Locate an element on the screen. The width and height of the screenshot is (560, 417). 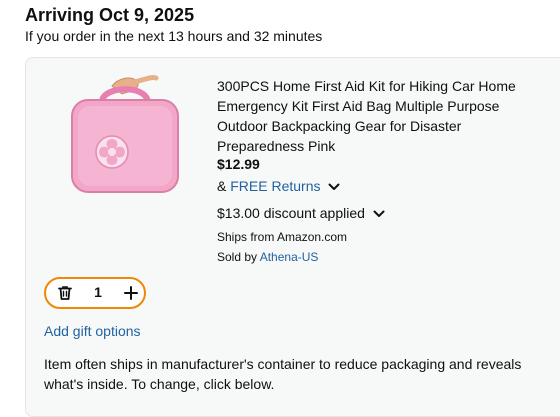
plus-icon is located at coordinates (131, 293).